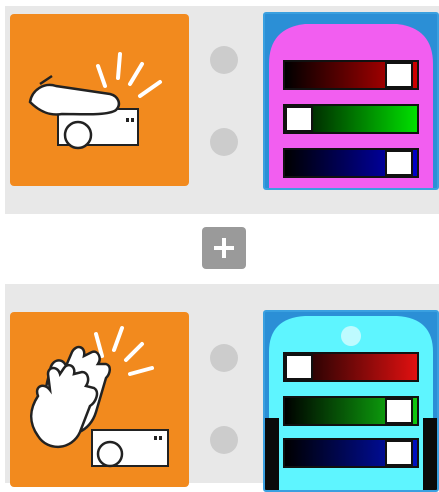 Image resolution: width=439 pixels, height=492 pixels. I want to click on add-rule-button, so click(224, 248).